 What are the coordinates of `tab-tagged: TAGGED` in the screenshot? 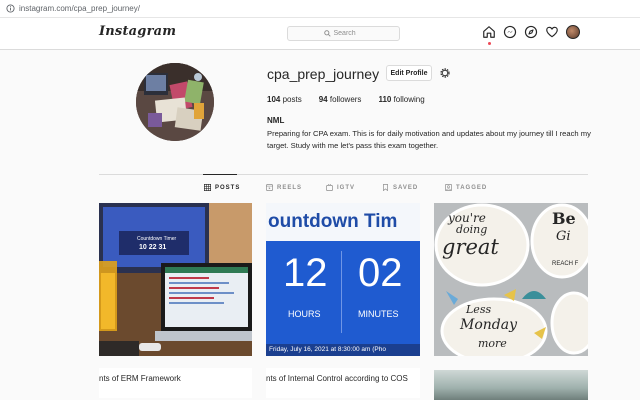 It's located at (466, 187).